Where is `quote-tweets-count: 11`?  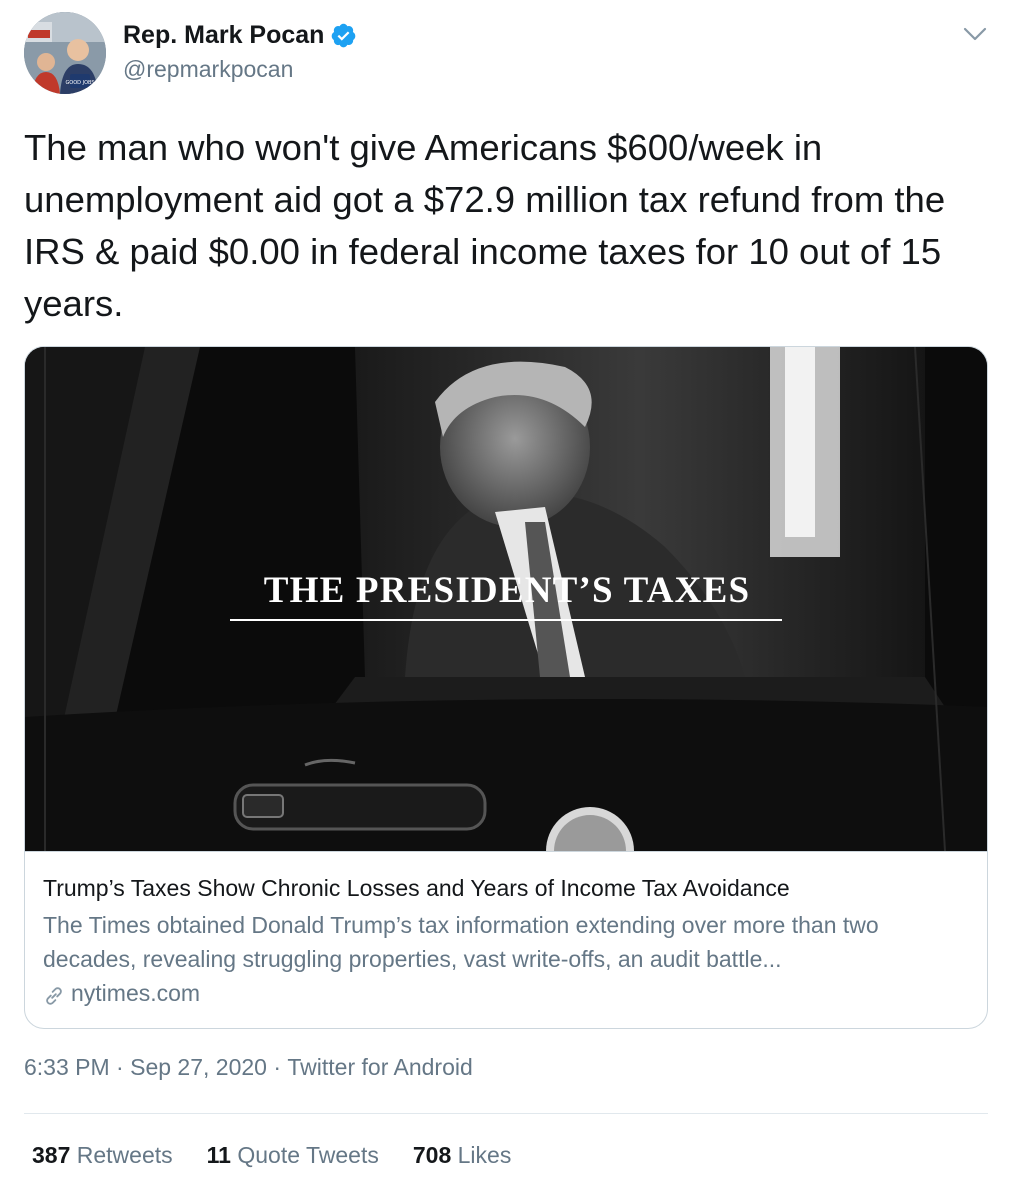
quote-tweets-count: 11 is located at coordinates (218, 1155).